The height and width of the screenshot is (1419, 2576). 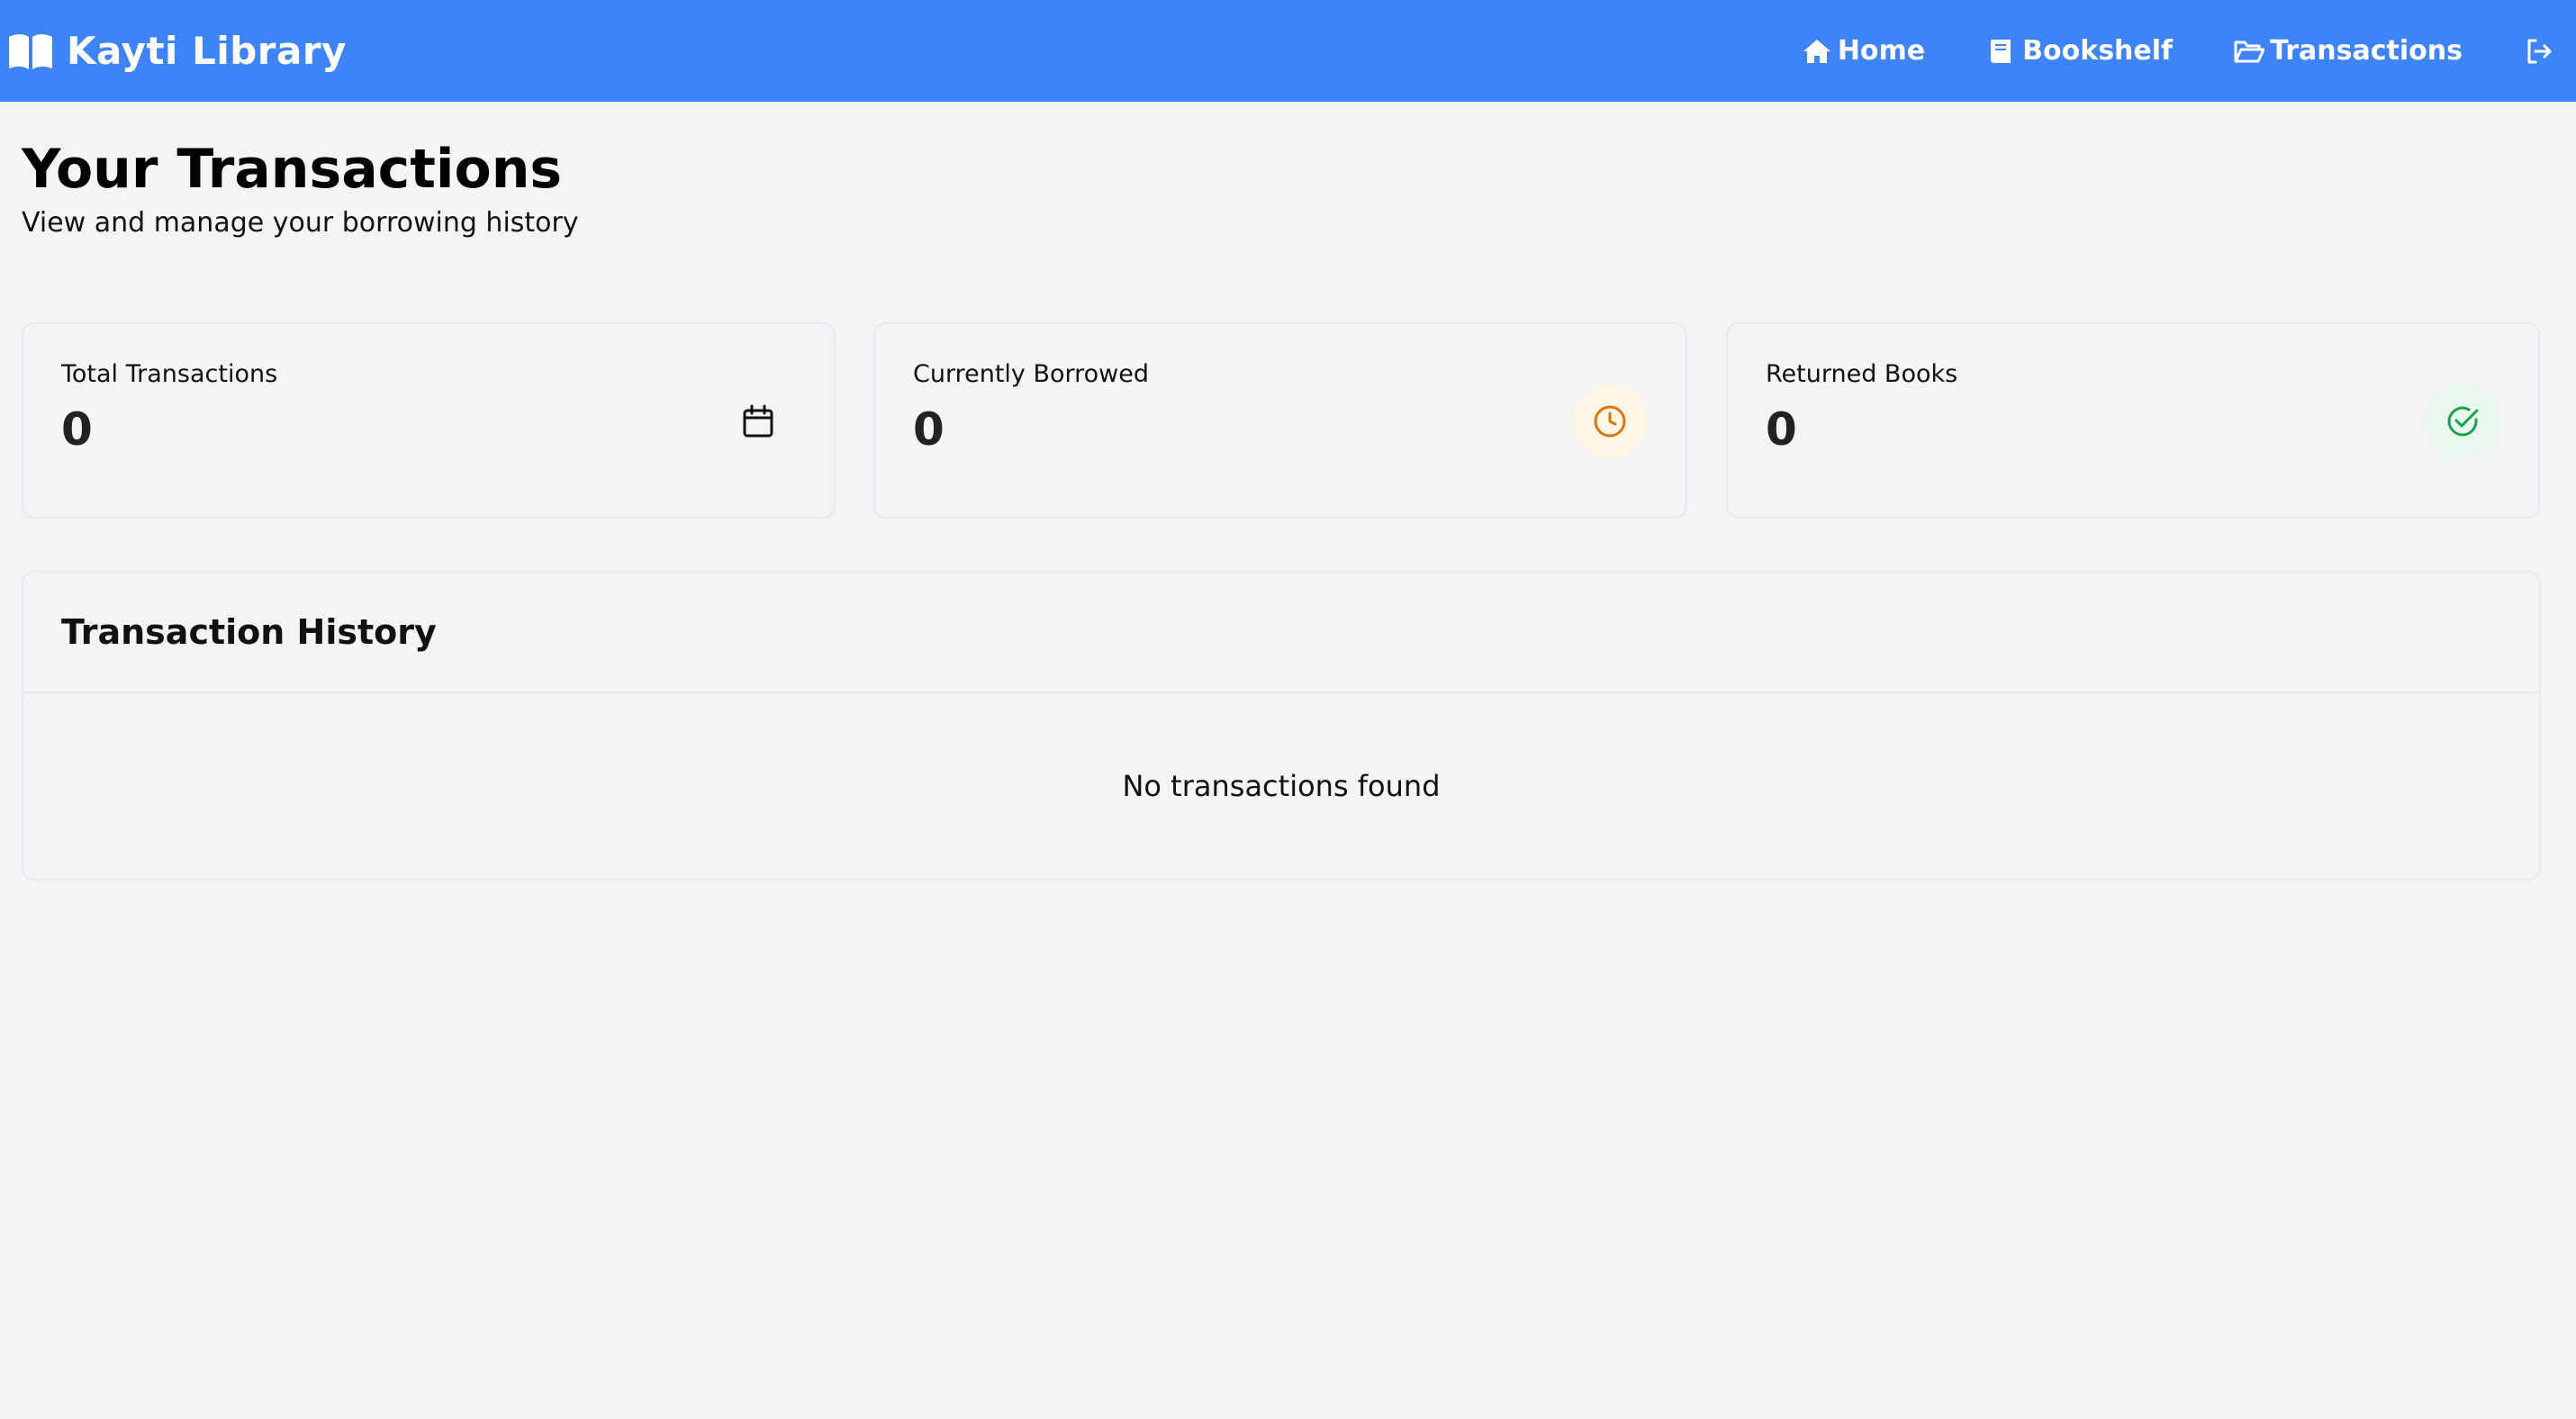 I want to click on nav-home-label: Home, so click(x=1881, y=51).